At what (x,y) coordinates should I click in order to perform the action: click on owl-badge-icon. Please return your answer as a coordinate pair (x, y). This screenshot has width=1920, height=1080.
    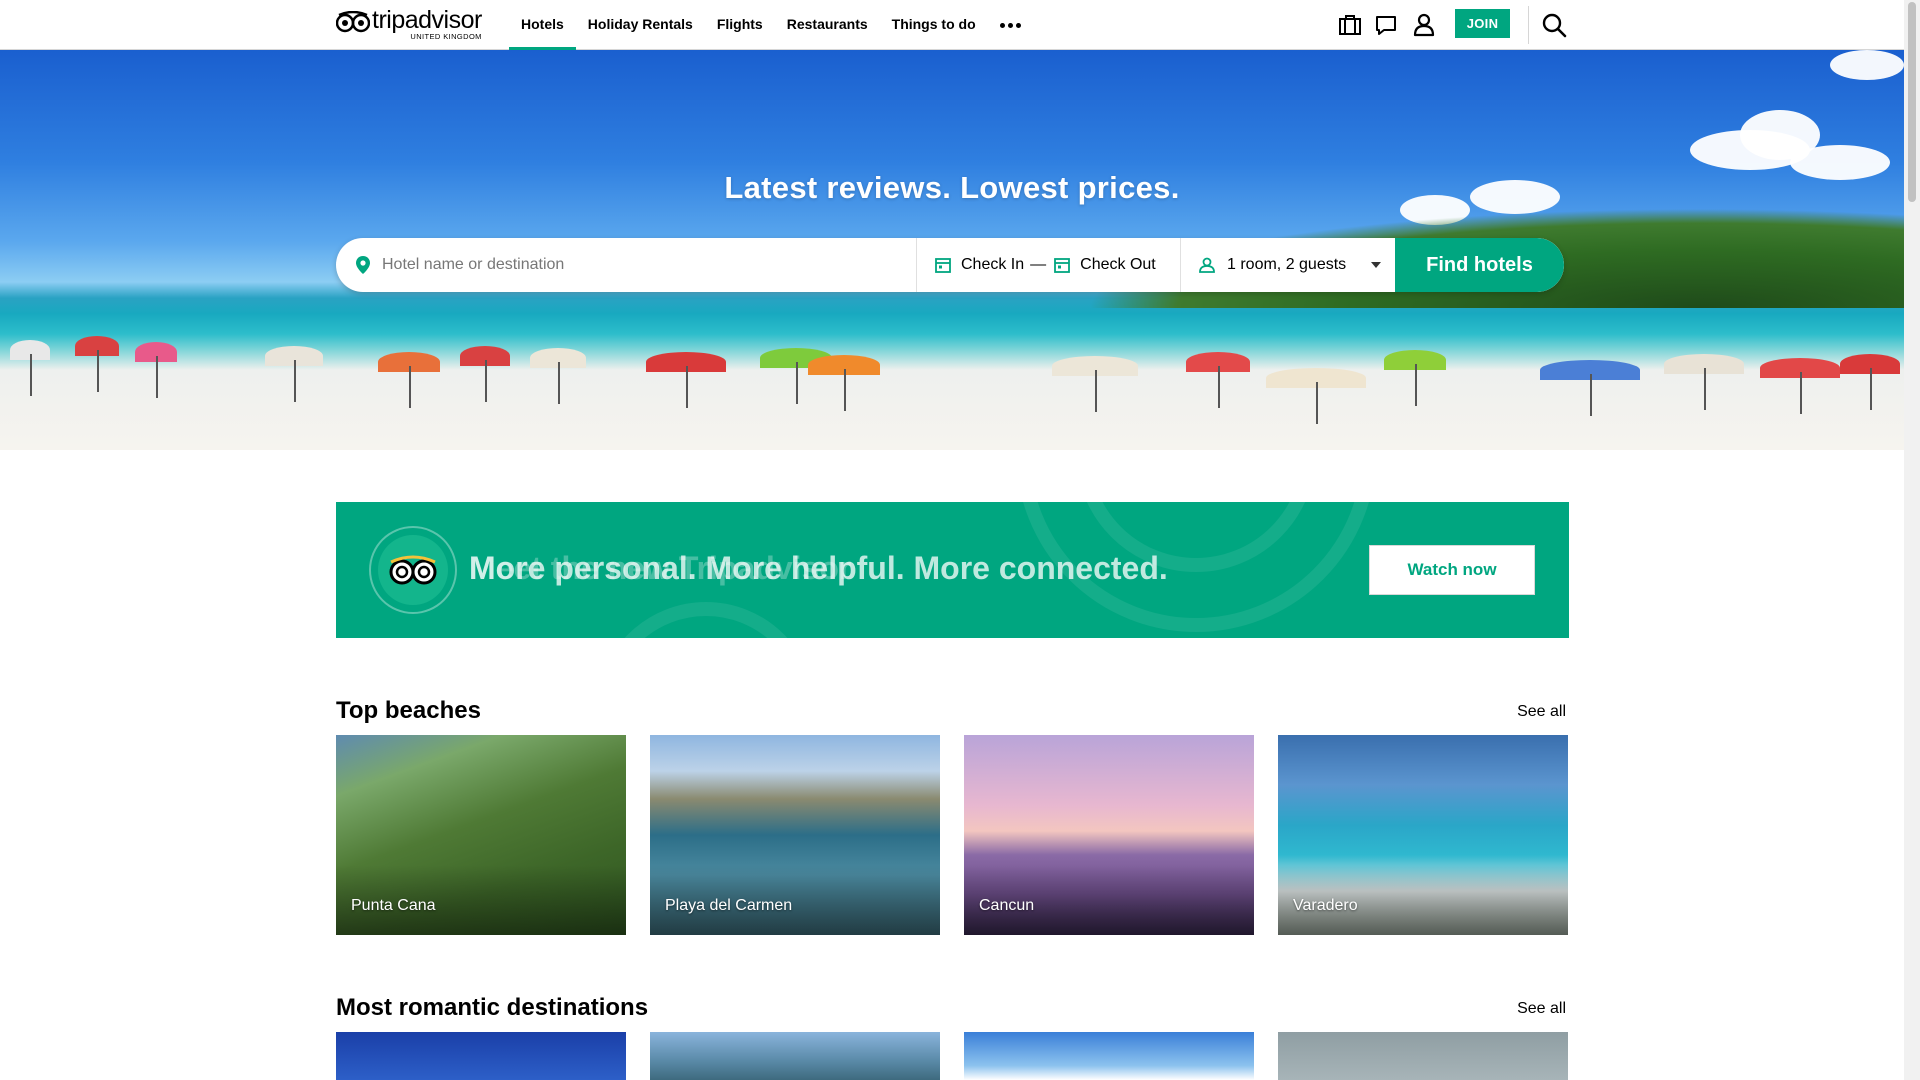
    Looking at the image, I should click on (413, 570).